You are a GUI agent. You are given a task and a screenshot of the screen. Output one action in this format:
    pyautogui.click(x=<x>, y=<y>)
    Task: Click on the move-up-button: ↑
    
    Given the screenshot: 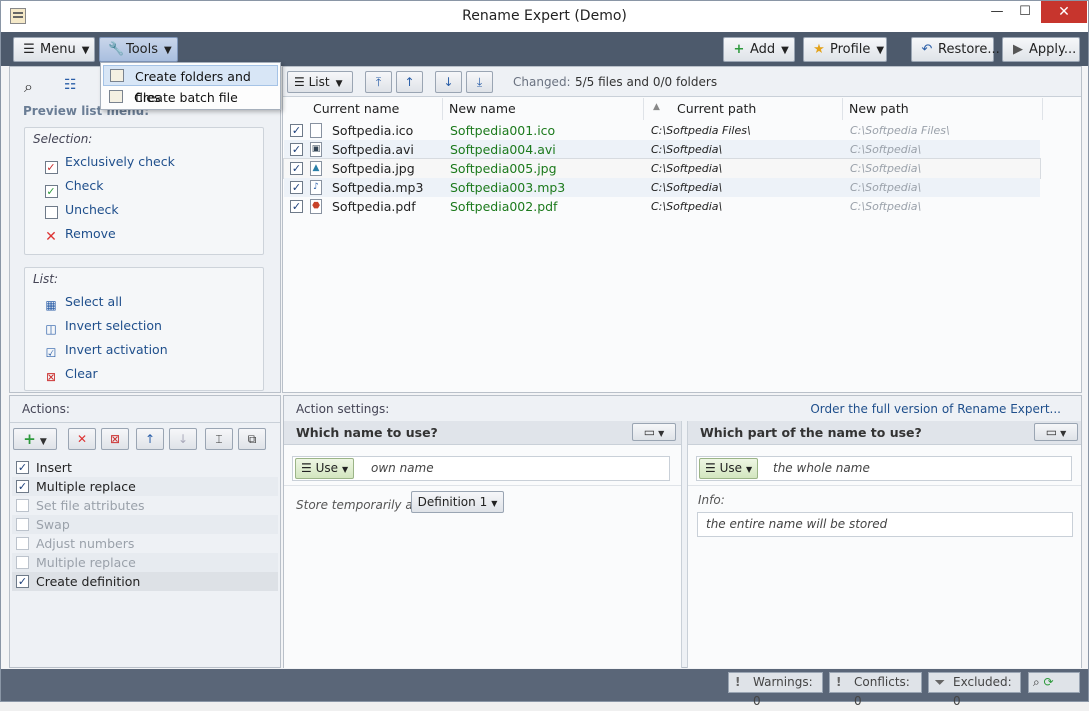 What is the action you would take?
    pyautogui.click(x=409, y=82)
    